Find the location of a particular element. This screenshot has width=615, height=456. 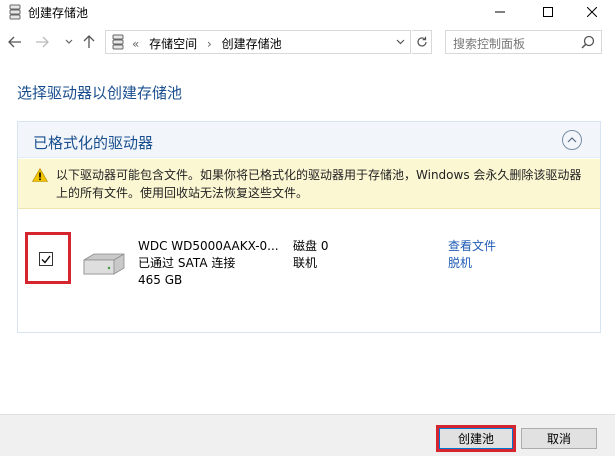

forward-arrow-icon is located at coordinates (42, 42).